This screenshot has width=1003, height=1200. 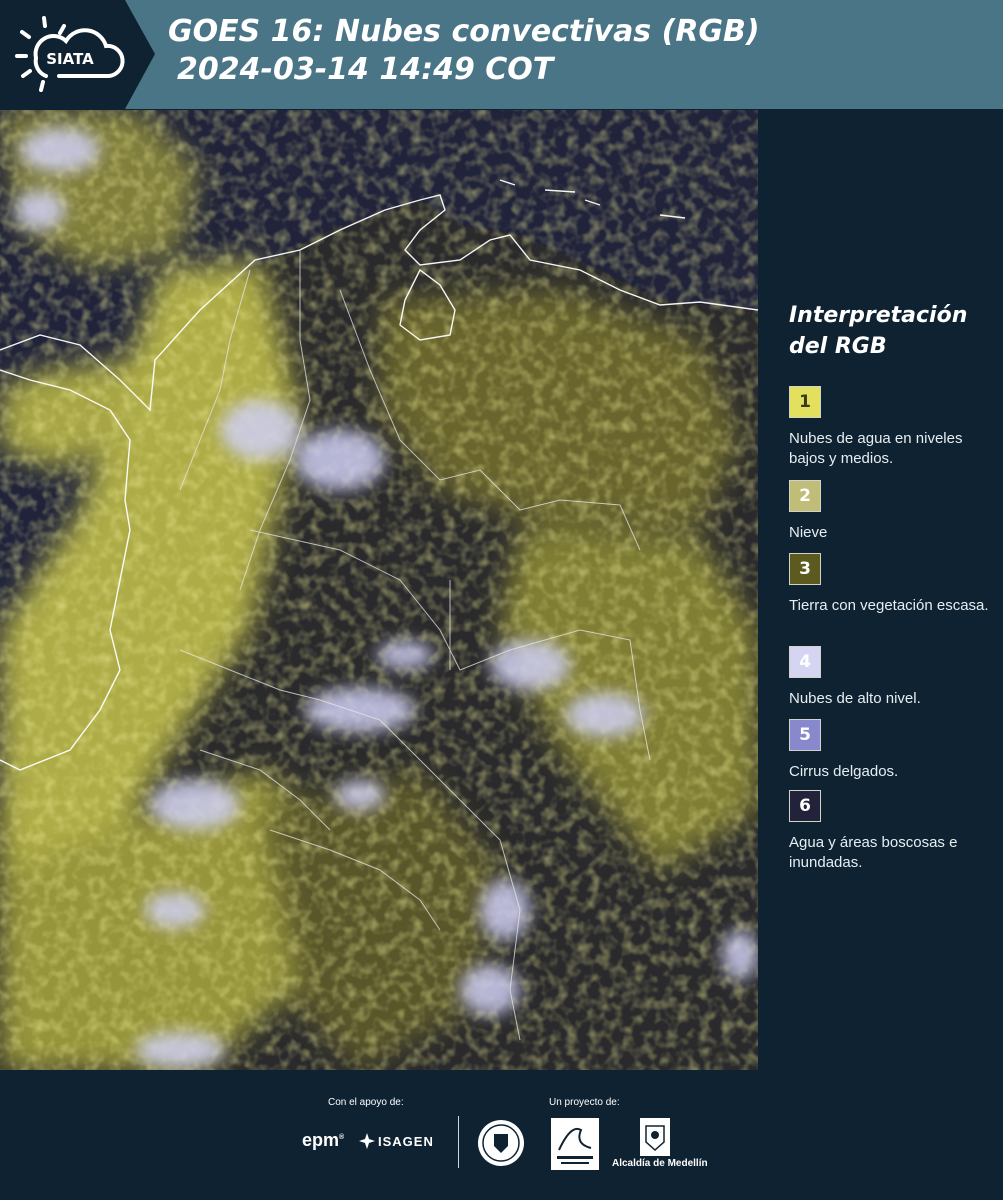 I want to click on legend-item: 2 Nieve, so click(x=889, y=511).